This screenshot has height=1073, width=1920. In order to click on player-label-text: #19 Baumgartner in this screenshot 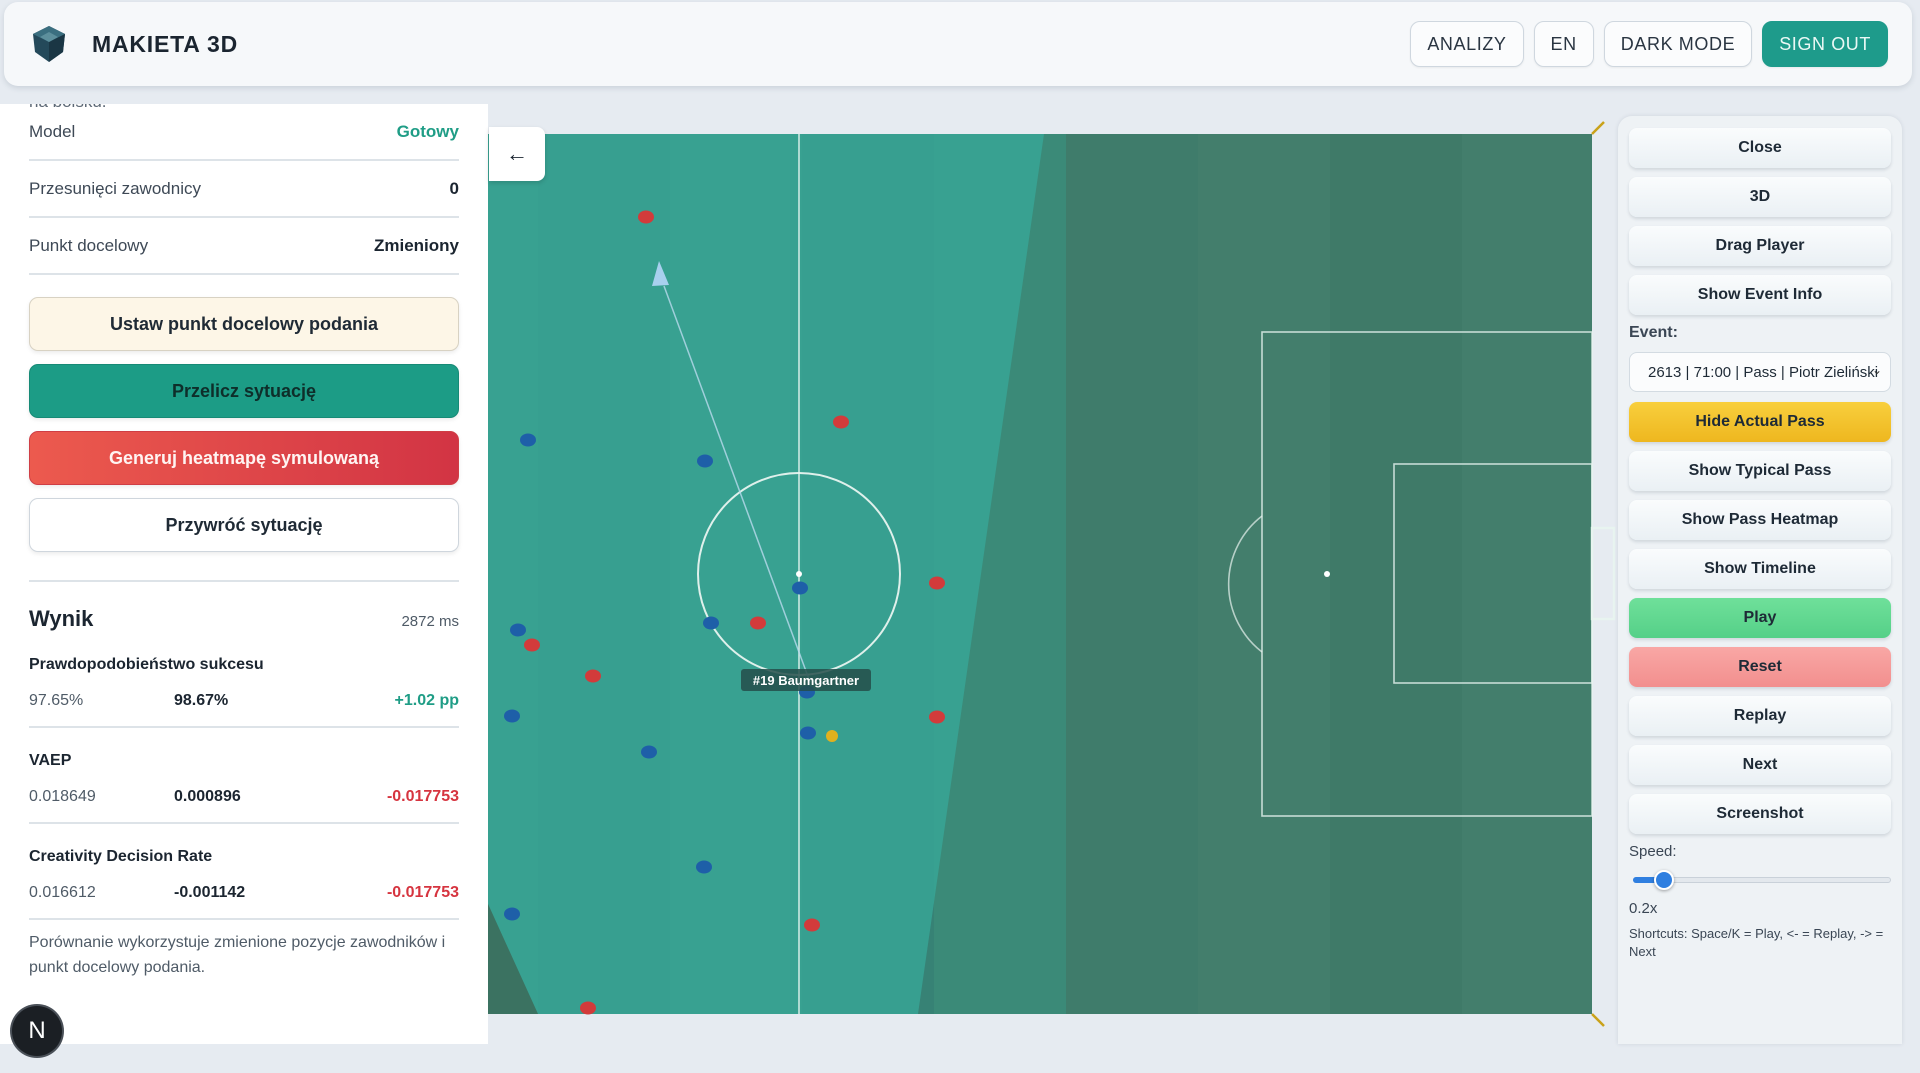, I will do `click(806, 680)`.